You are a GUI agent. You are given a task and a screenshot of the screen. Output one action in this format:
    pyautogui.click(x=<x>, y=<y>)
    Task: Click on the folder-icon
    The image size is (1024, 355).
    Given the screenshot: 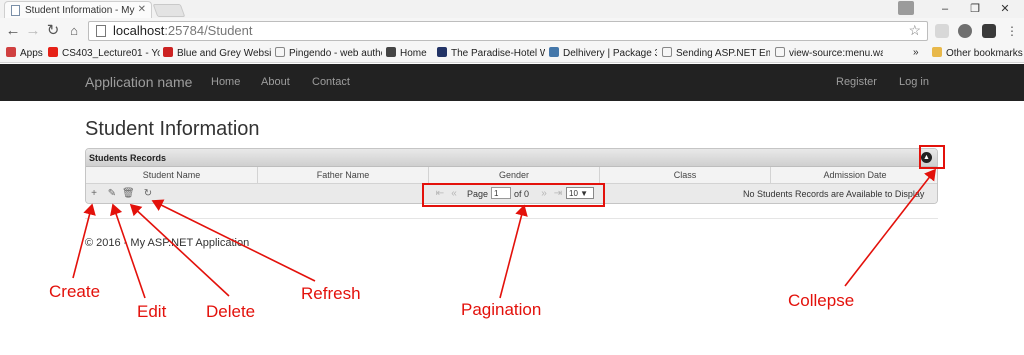 What is the action you would take?
    pyautogui.click(x=937, y=52)
    